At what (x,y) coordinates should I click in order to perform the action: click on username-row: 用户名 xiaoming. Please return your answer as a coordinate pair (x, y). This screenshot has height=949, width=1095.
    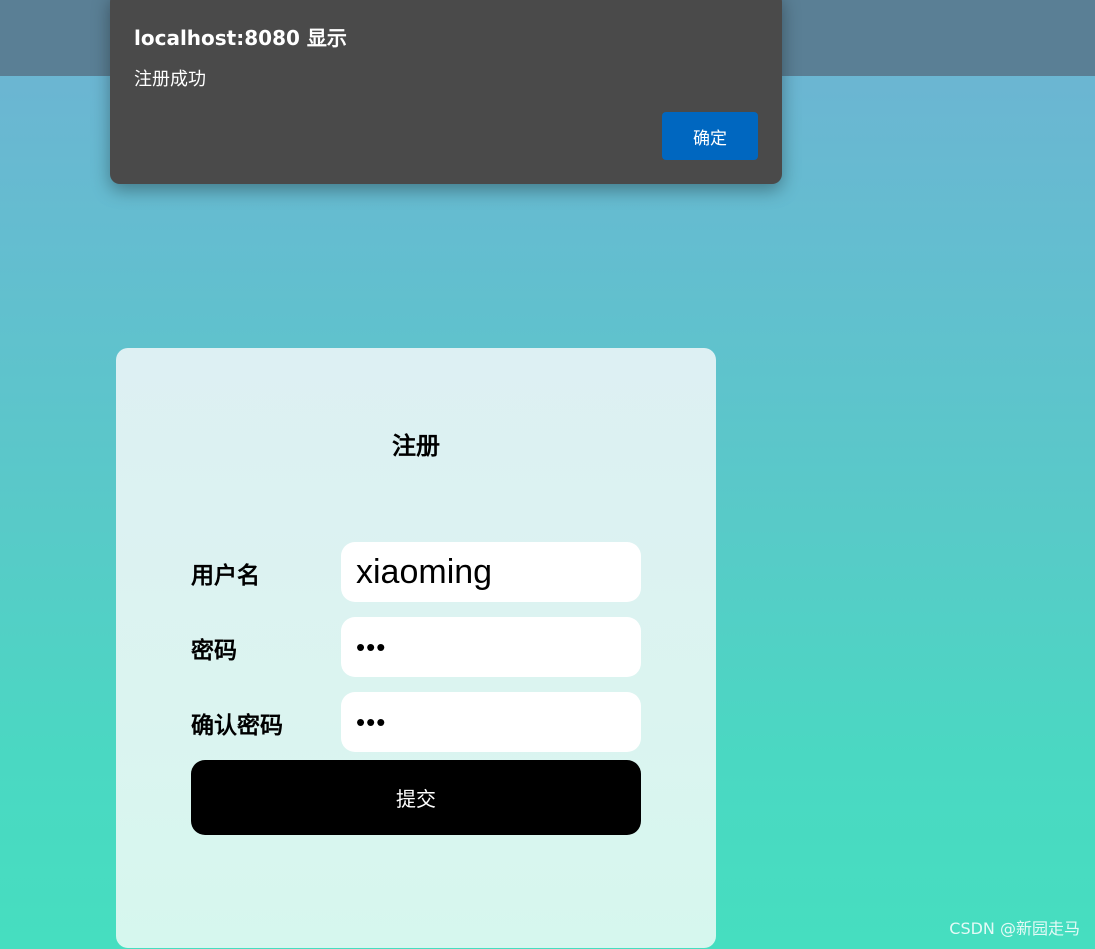
    Looking at the image, I should click on (416, 572).